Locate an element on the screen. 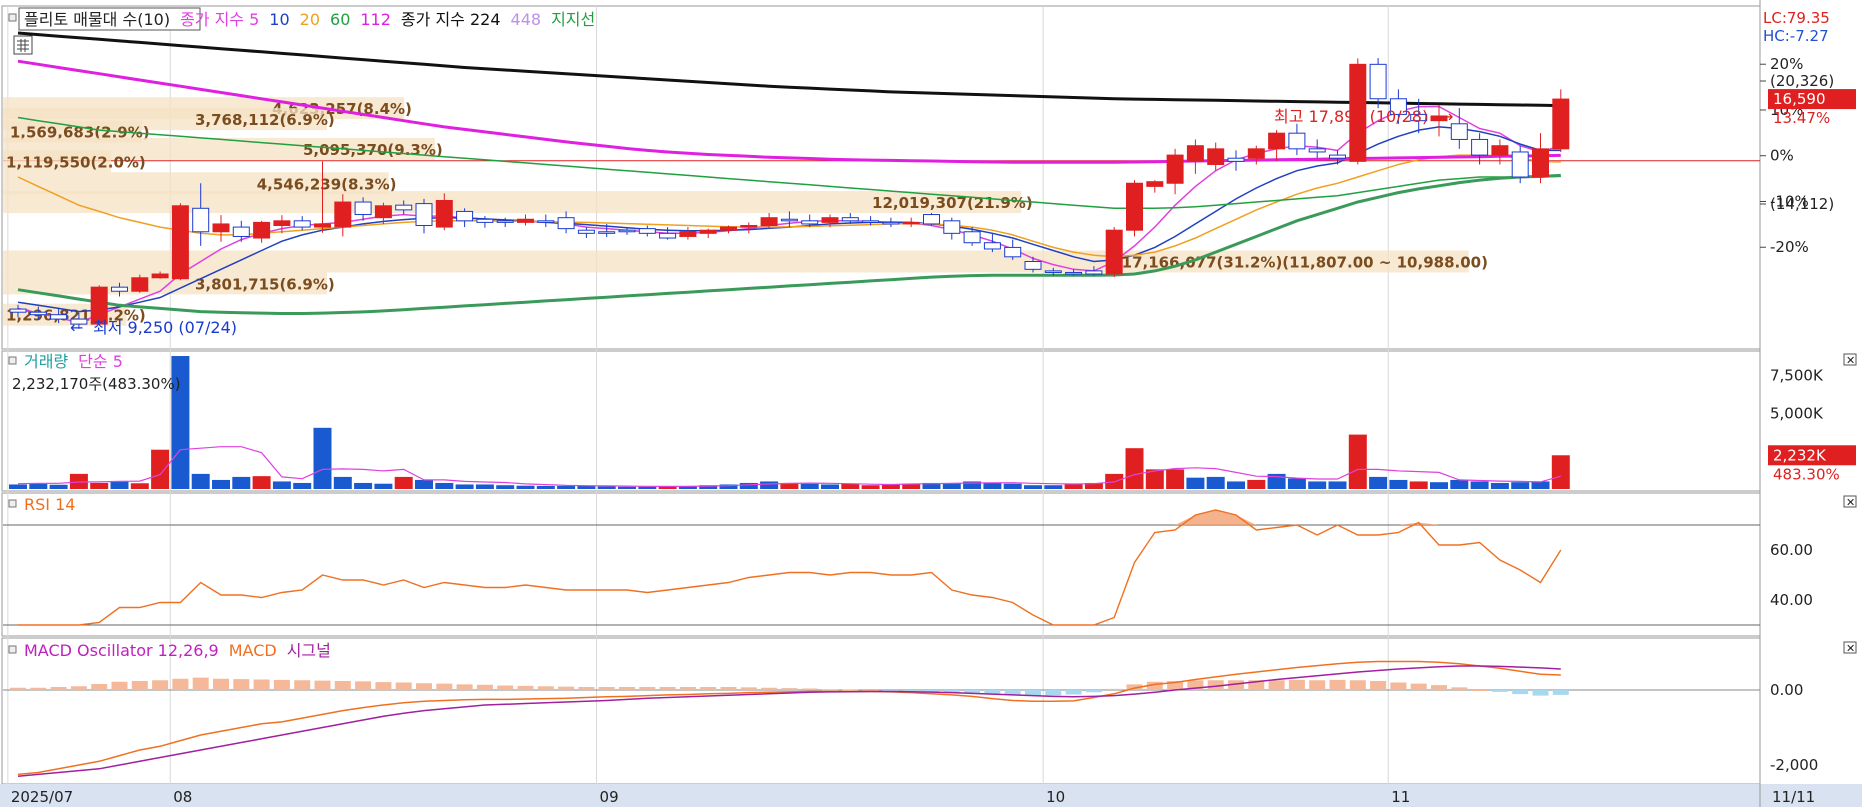 The height and width of the screenshot is (807, 1862). profile-label: 4,546,239(8.3%) is located at coordinates (327, 184).